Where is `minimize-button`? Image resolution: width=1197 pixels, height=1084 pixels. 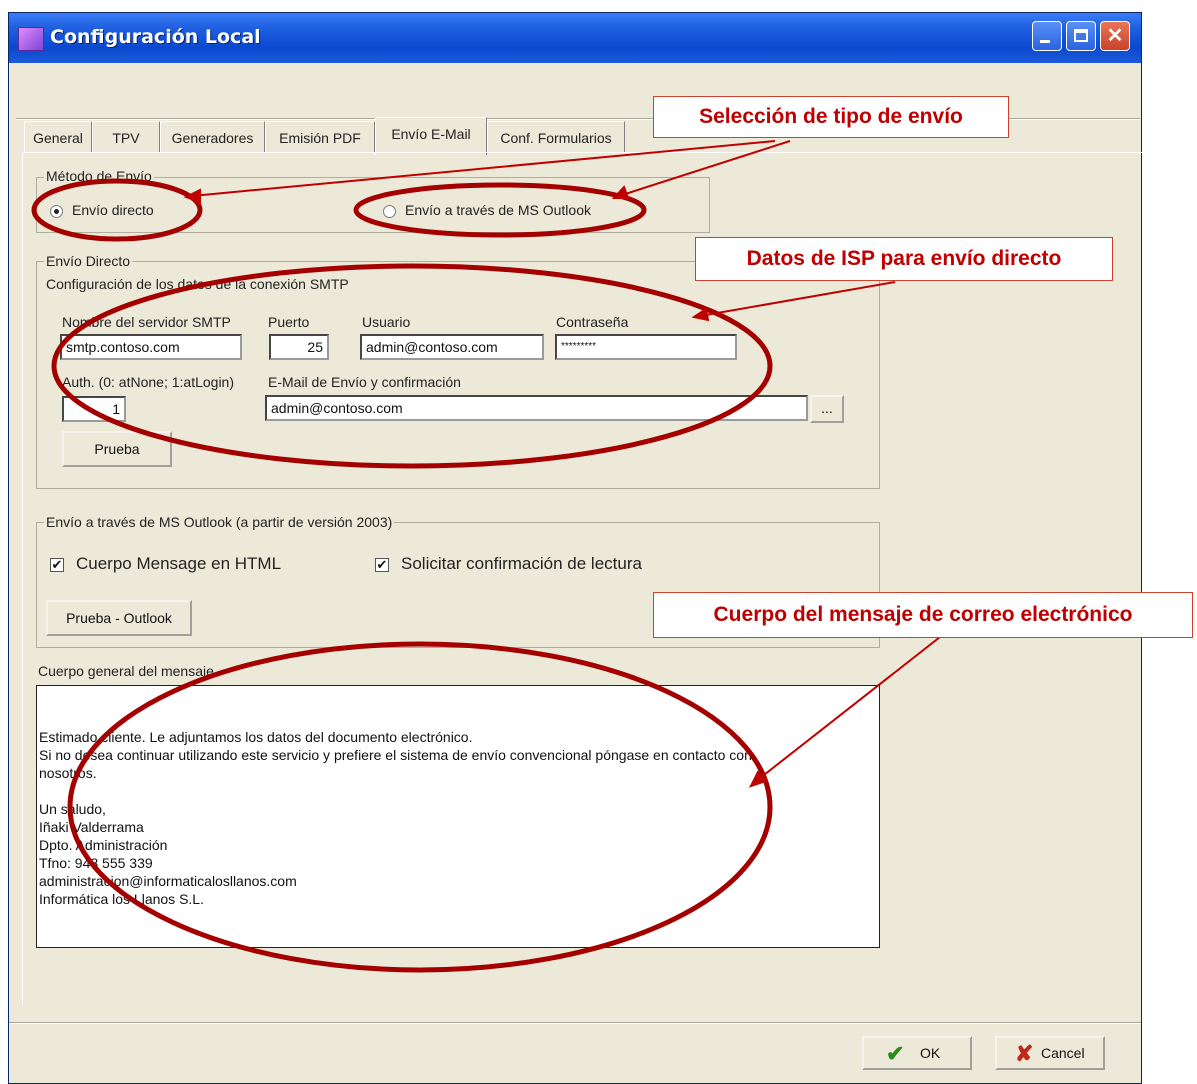 minimize-button is located at coordinates (1047, 36).